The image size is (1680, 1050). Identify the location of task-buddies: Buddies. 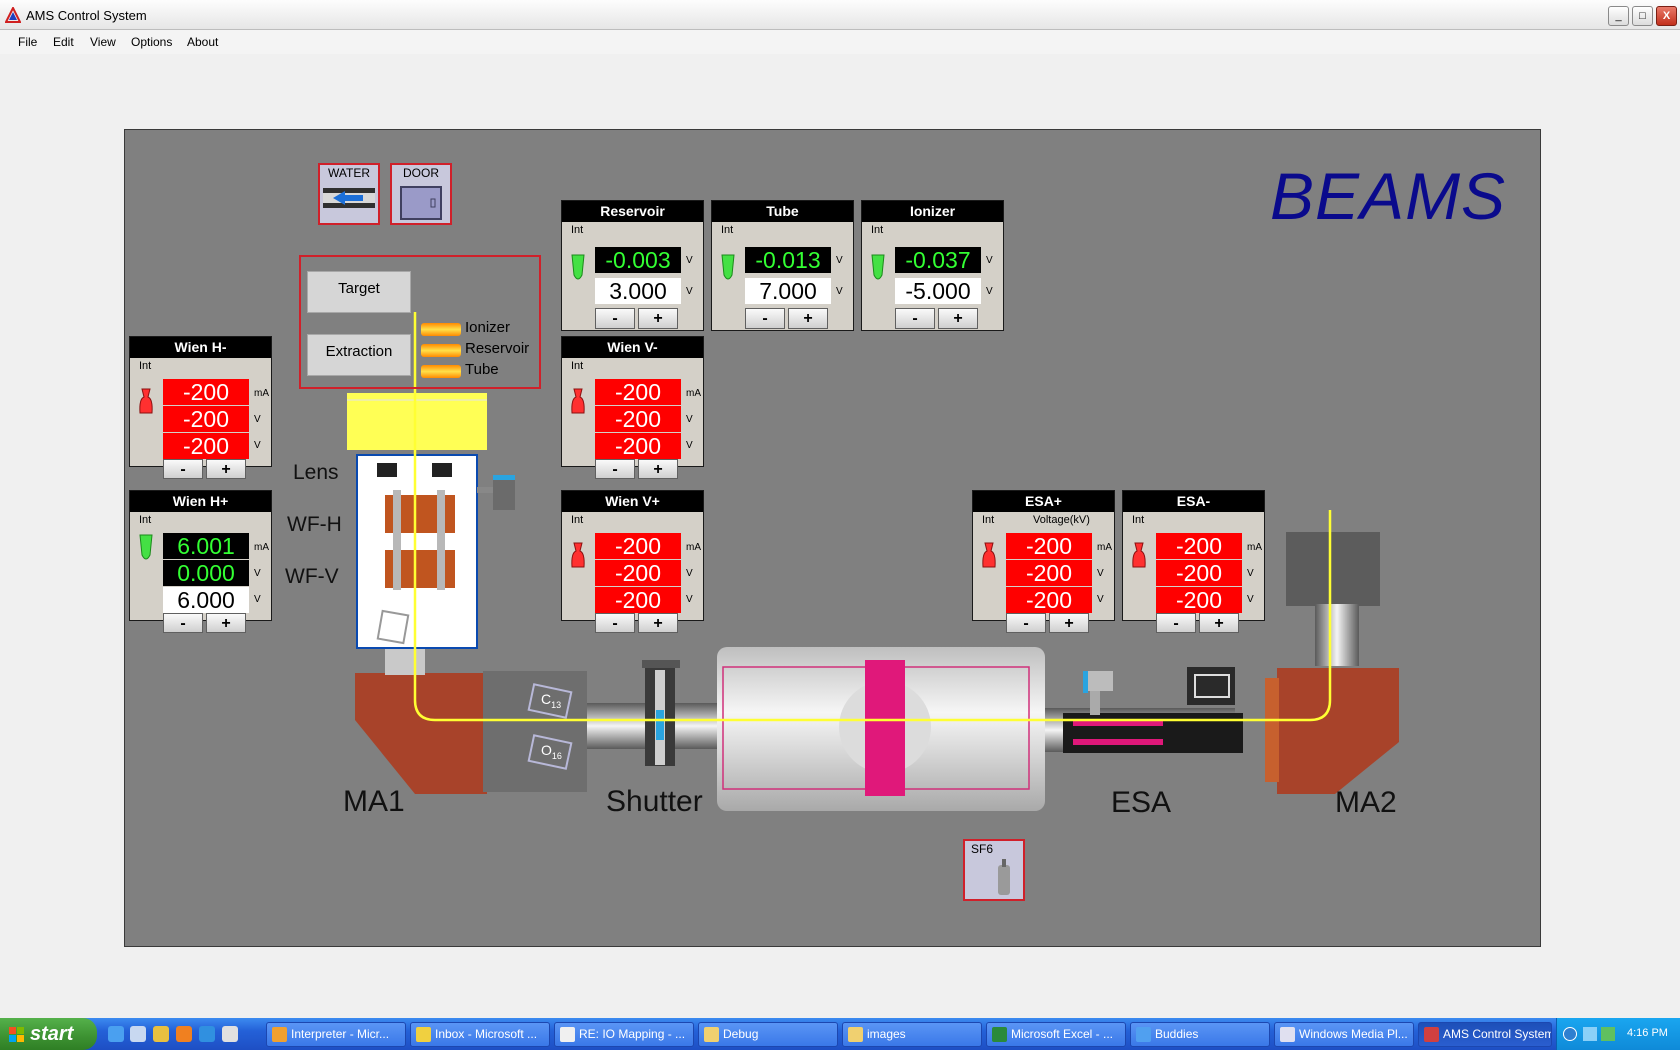
(1200, 1034).